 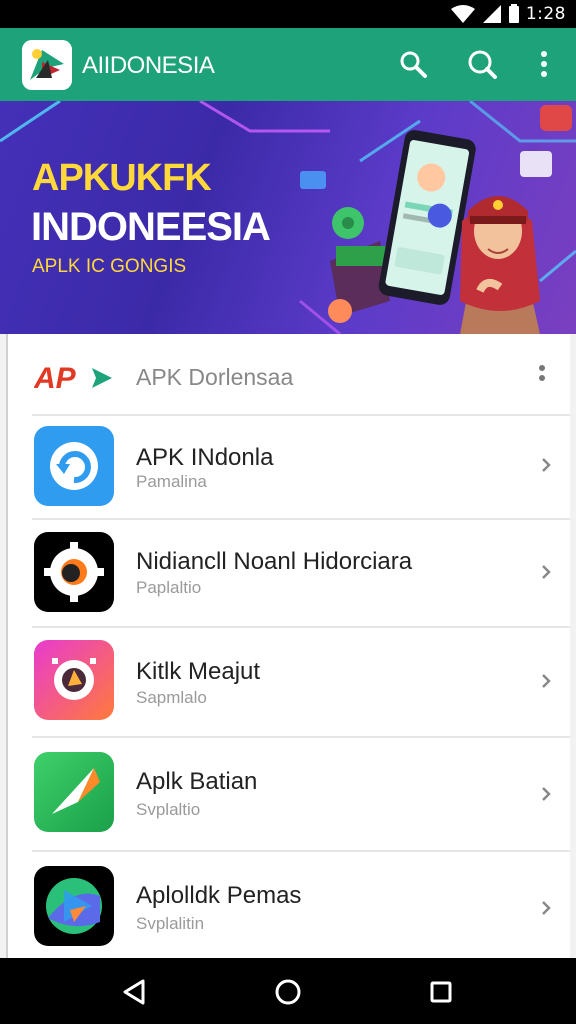 I want to click on list-item-title: Nidiancll Noanl Hidorciara, so click(x=274, y=561).